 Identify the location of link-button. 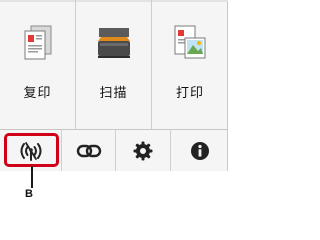
(89, 150).